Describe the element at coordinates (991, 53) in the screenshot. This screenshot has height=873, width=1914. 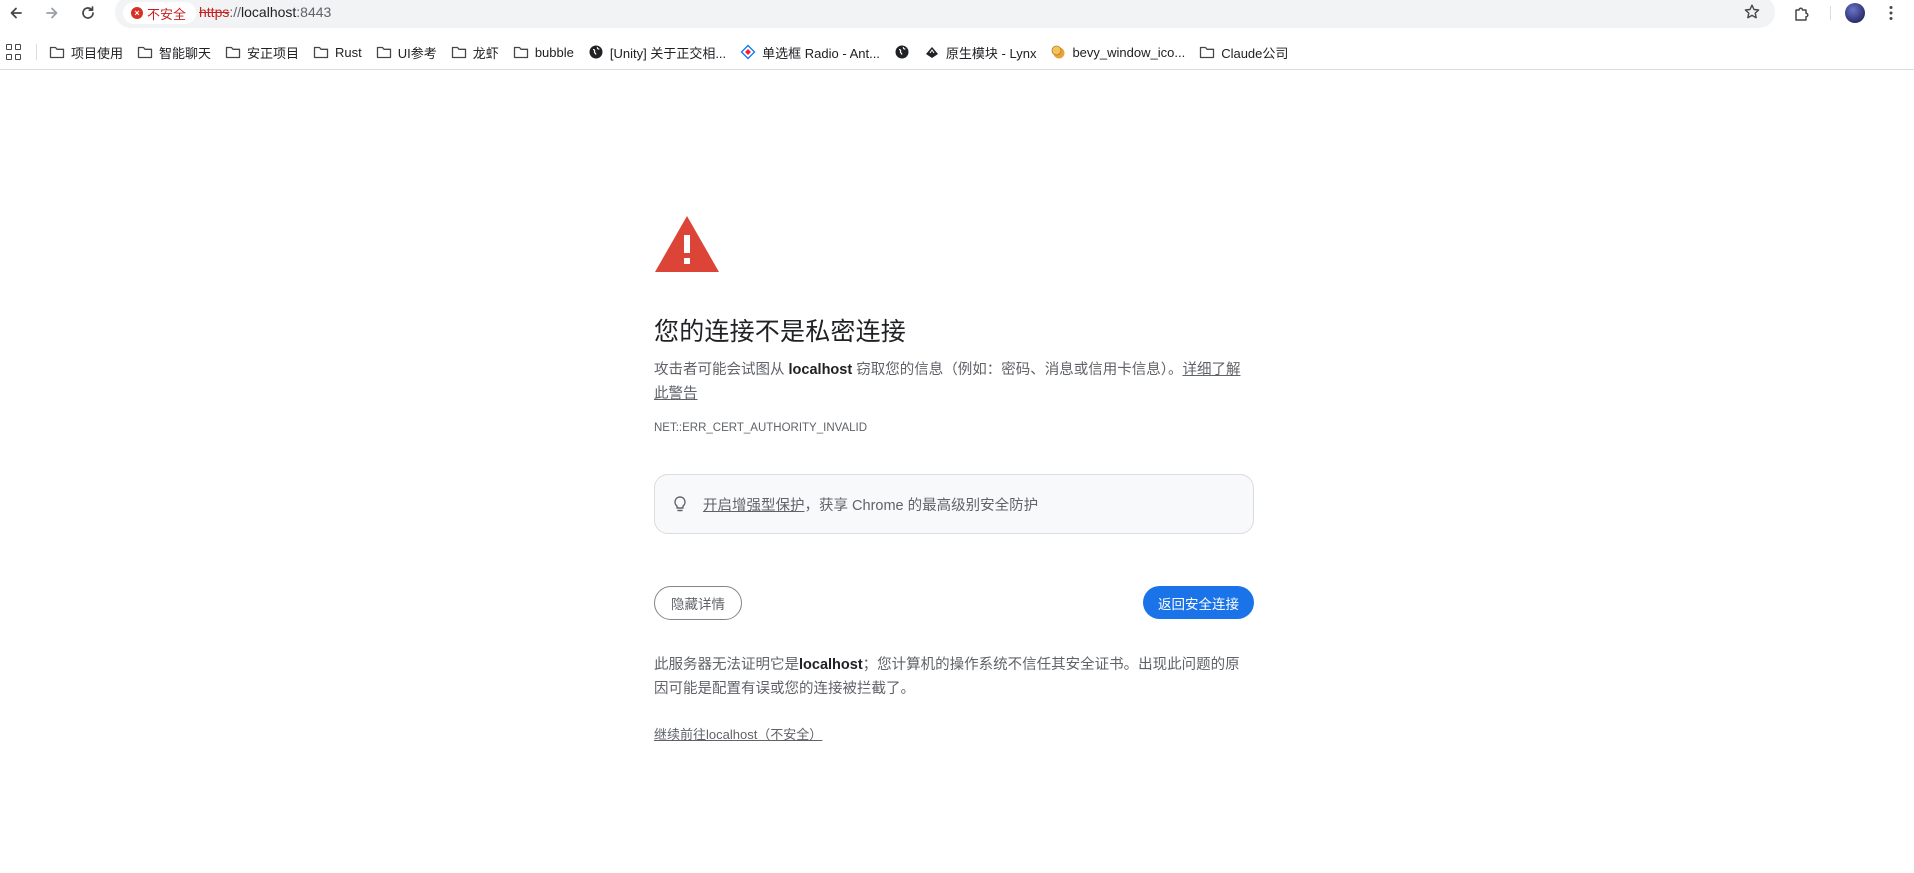
I see `bookmark-label: 原生模块 - Lynx` at that location.